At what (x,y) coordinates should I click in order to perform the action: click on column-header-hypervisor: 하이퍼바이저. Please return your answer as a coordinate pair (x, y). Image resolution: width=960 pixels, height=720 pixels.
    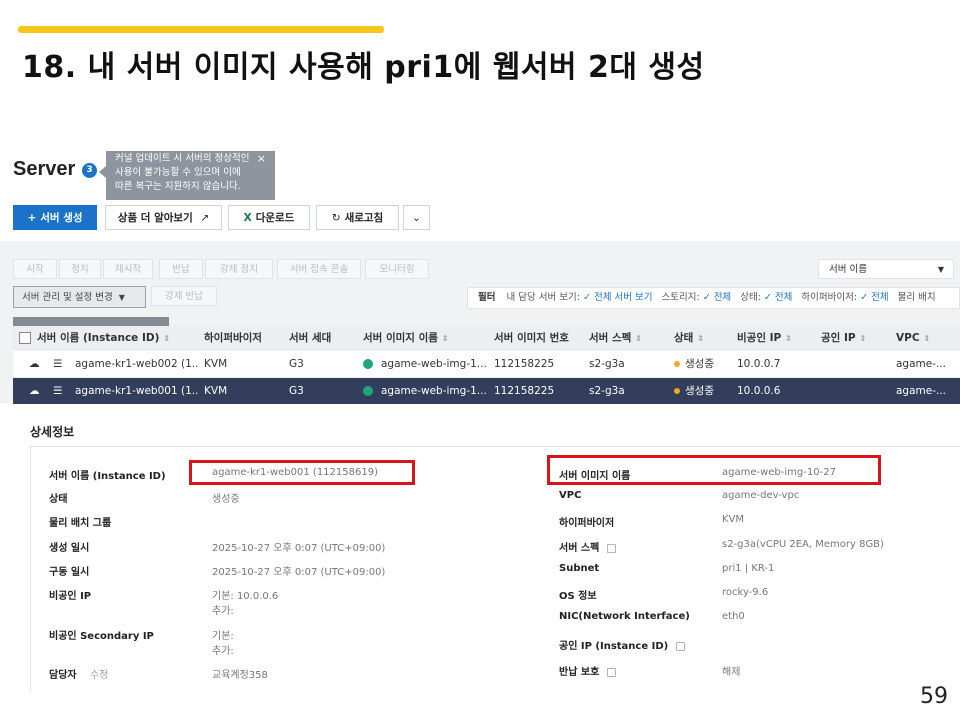
    Looking at the image, I should click on (244, 338).